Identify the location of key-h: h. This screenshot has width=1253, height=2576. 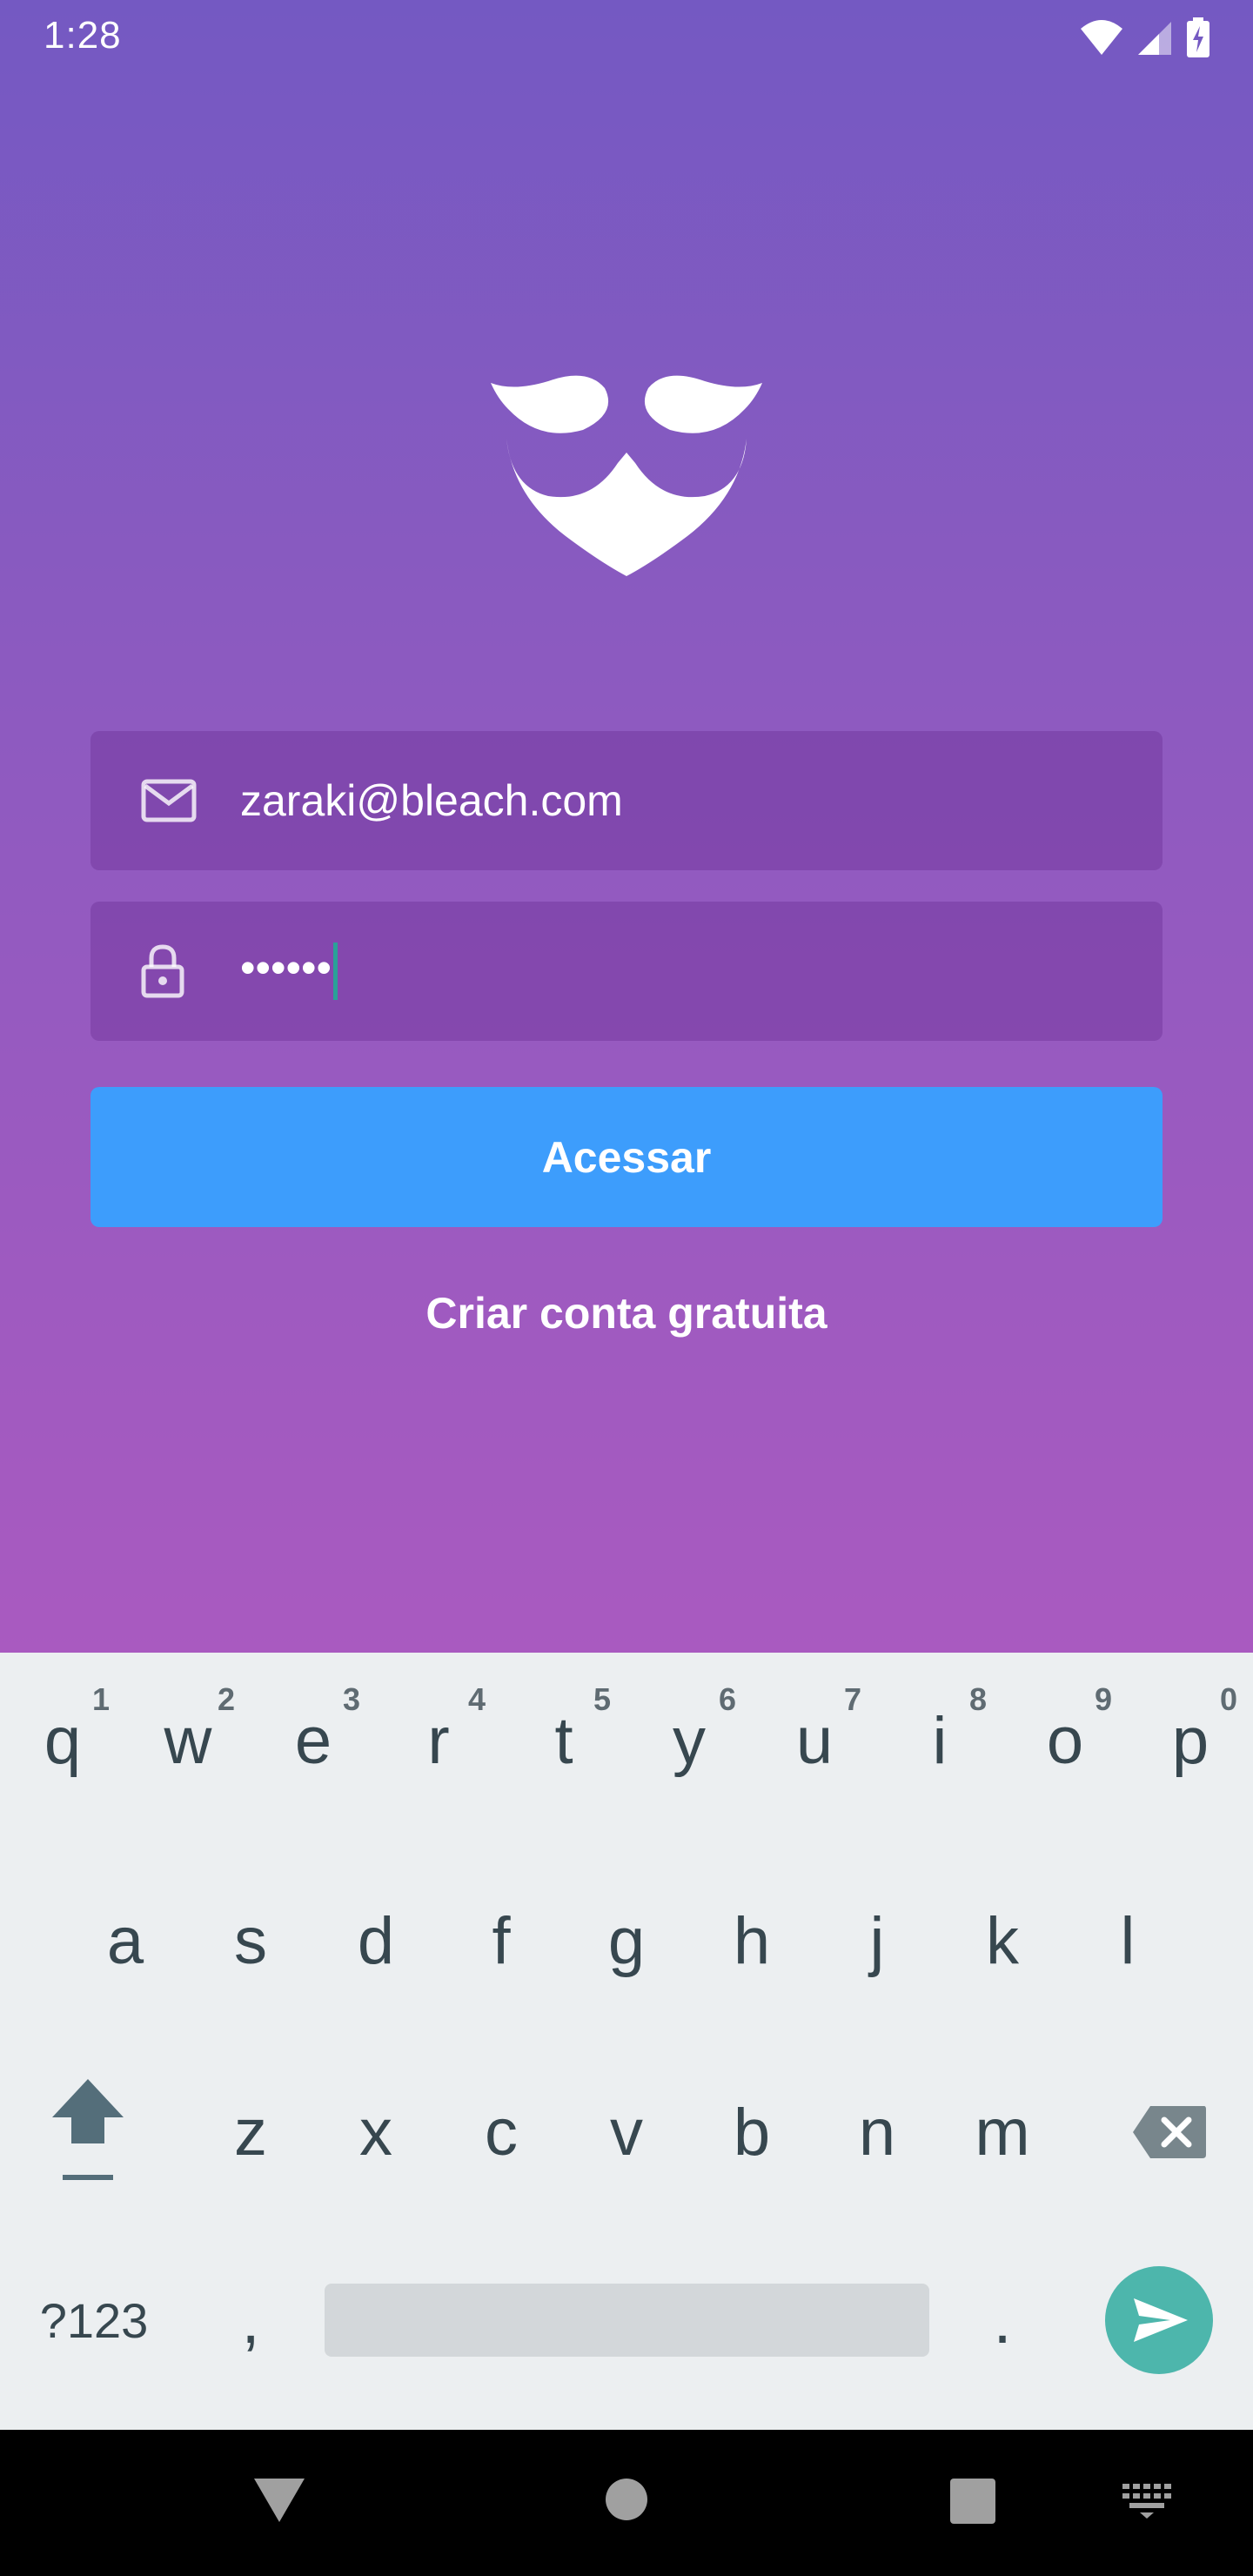
(751, 1941).